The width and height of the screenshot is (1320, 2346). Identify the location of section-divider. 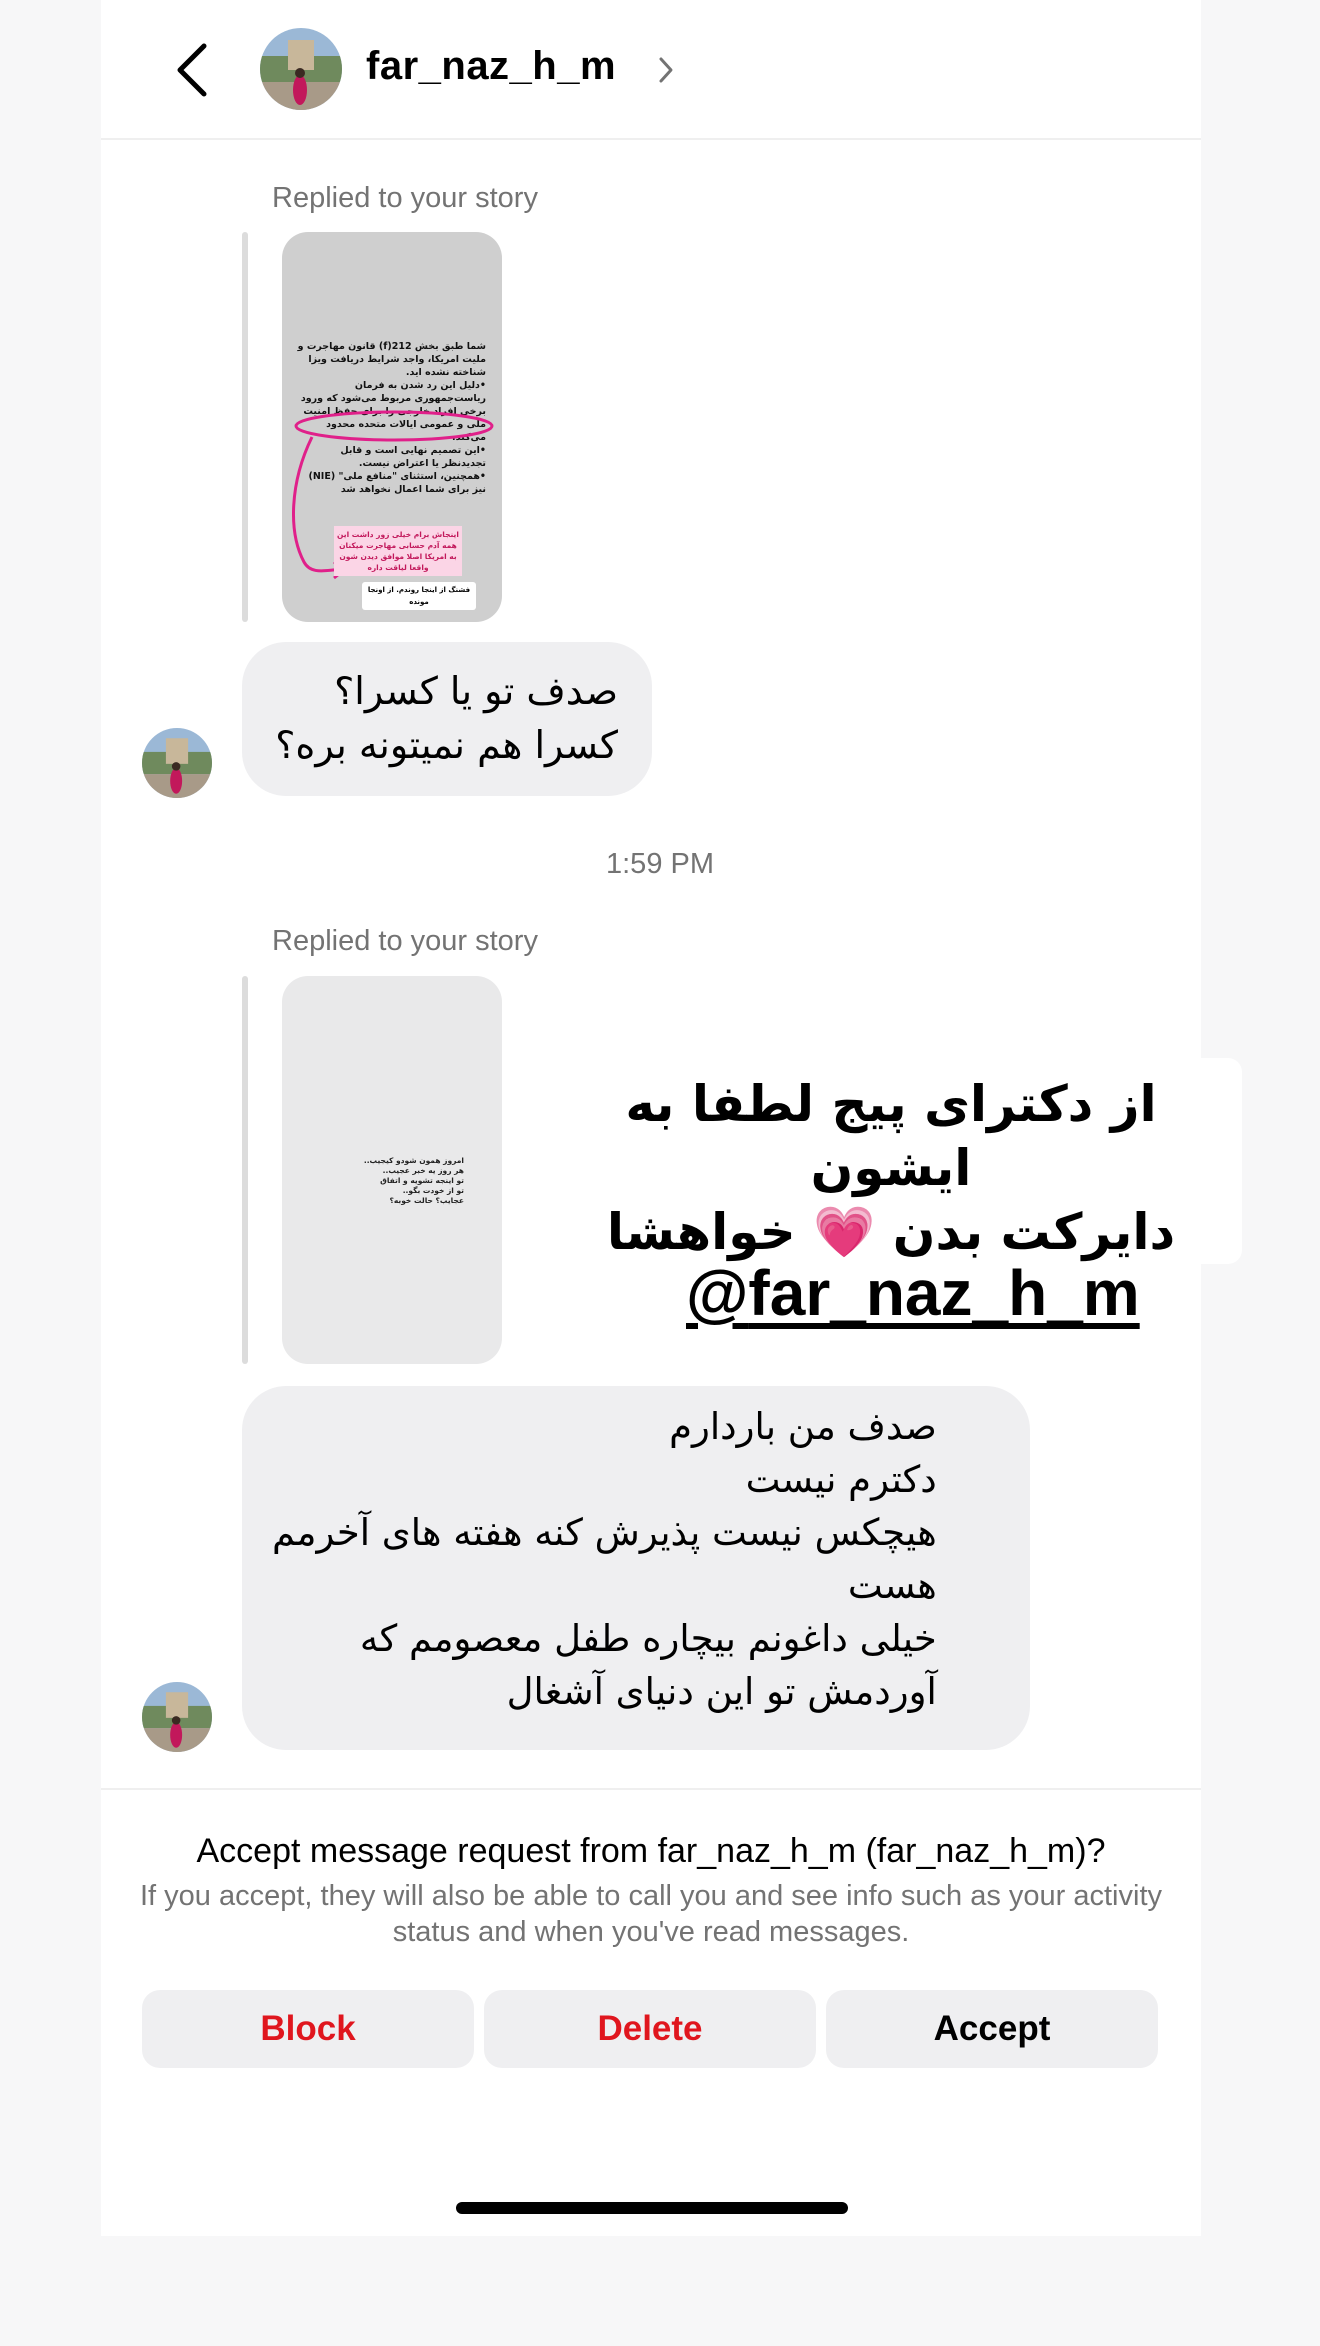
(651, 1789).